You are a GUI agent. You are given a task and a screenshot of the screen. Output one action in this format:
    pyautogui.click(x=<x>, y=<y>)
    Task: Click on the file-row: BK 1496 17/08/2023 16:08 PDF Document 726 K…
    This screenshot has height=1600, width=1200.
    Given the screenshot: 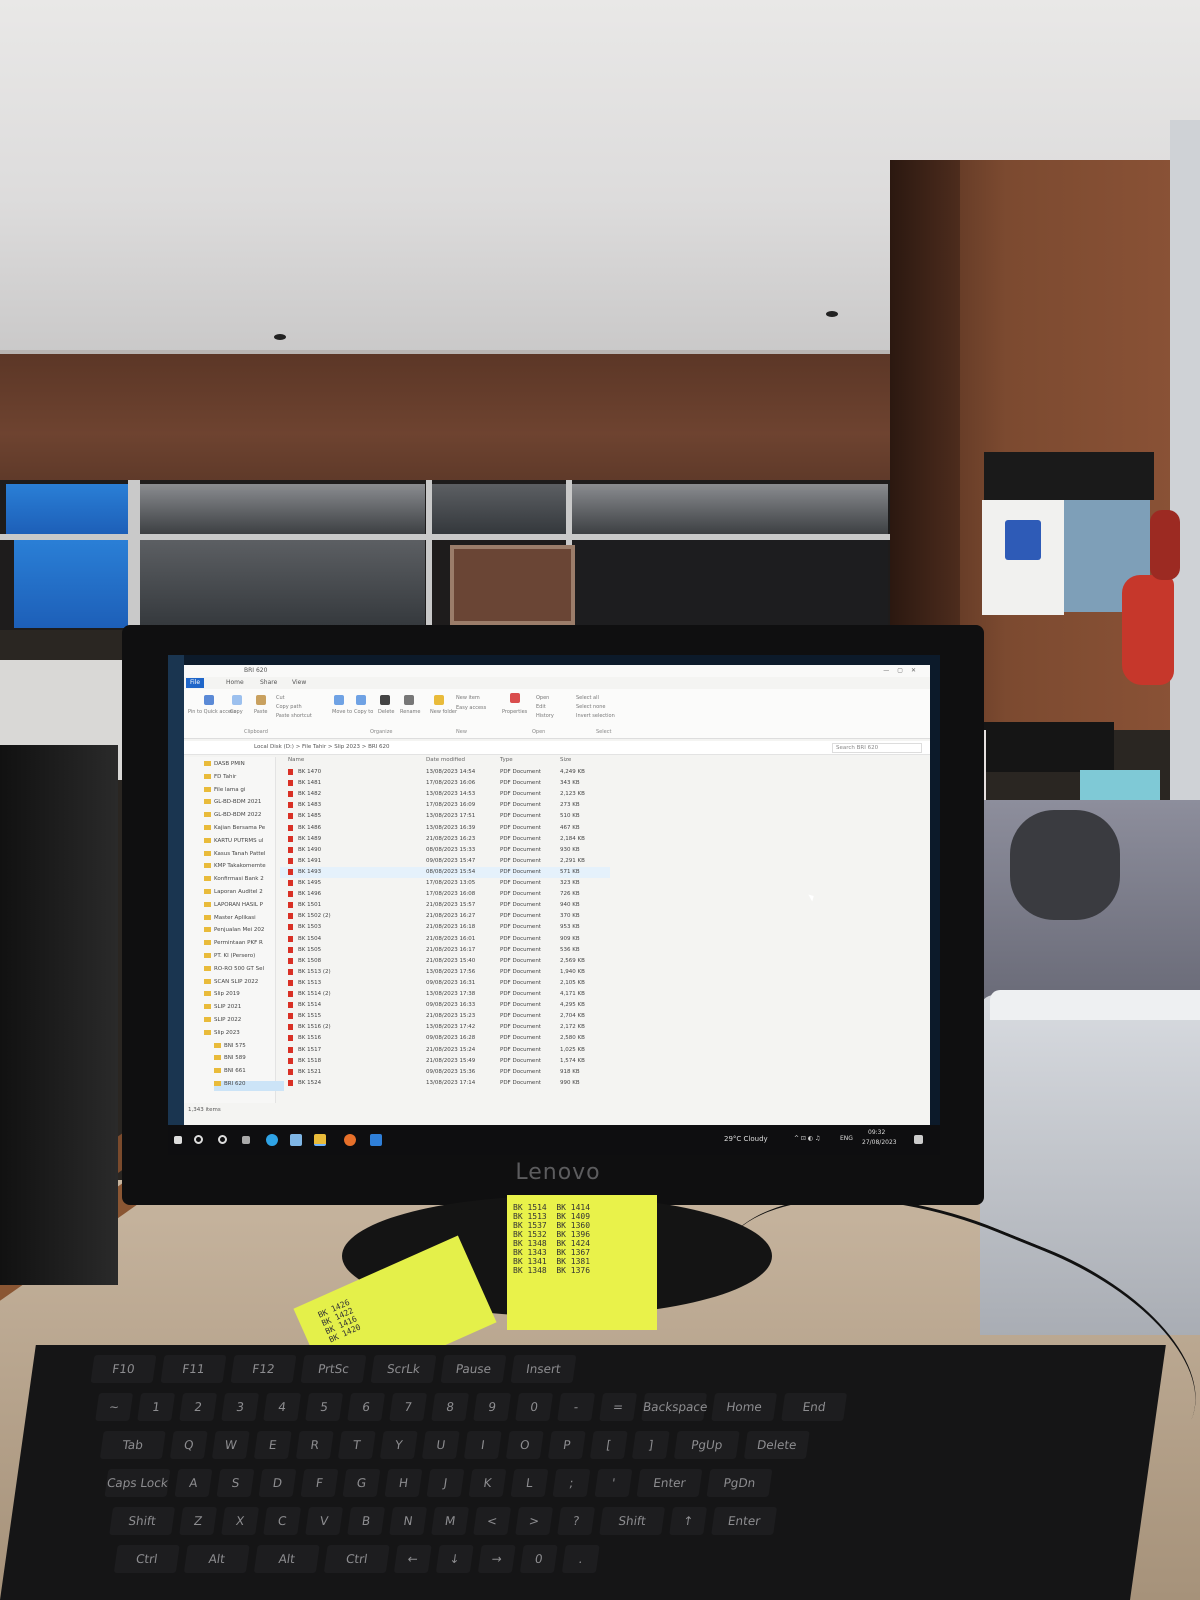 What is the action you would take?
    pyautogui.click(x=445, y=894)
    